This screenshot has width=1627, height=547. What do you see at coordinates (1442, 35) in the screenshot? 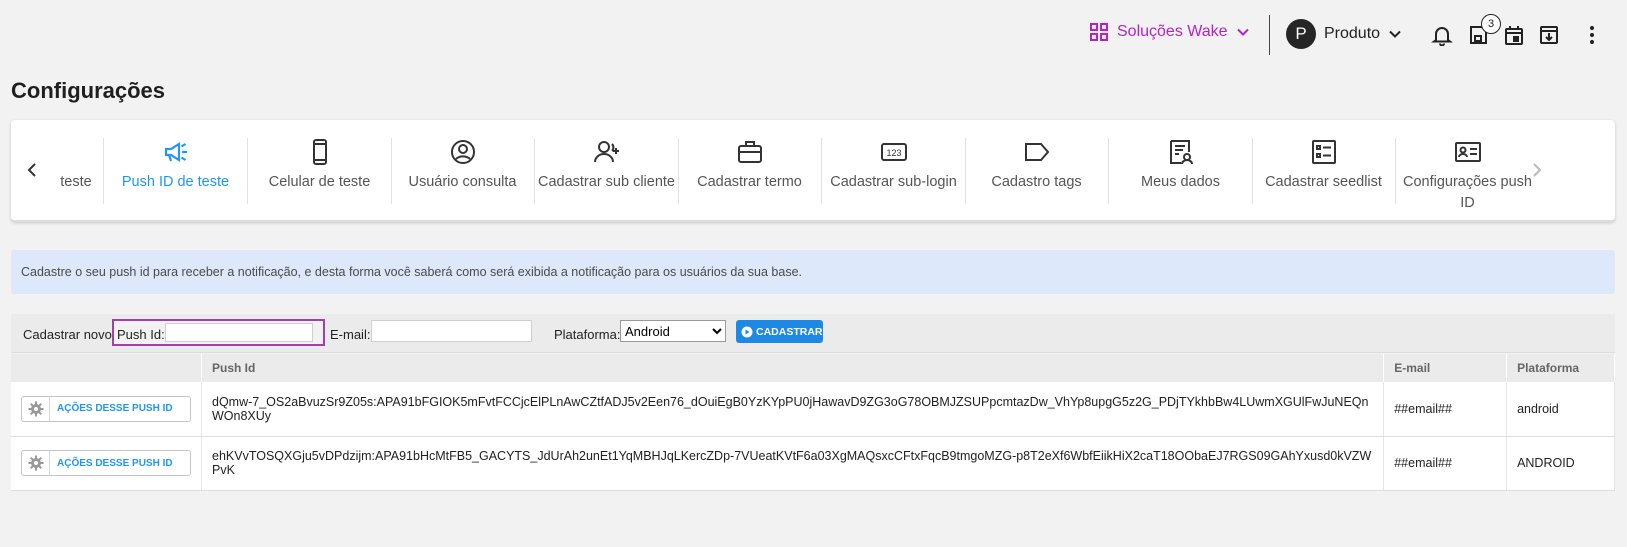
I see `bell-icon` at bounding box center [1442, 35].